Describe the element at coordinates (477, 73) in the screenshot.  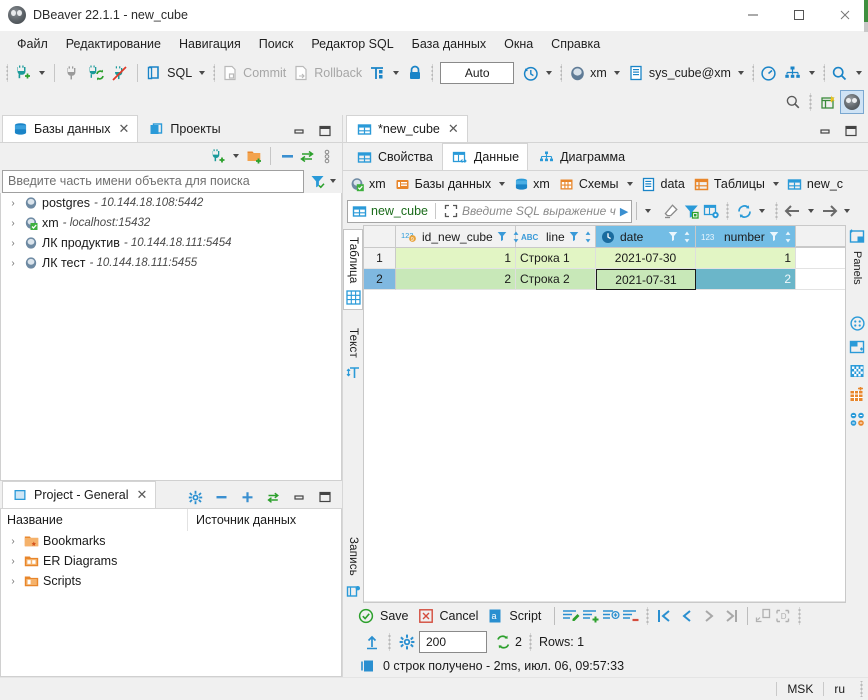
I see `transaction-auto-select: Auto` at that location.